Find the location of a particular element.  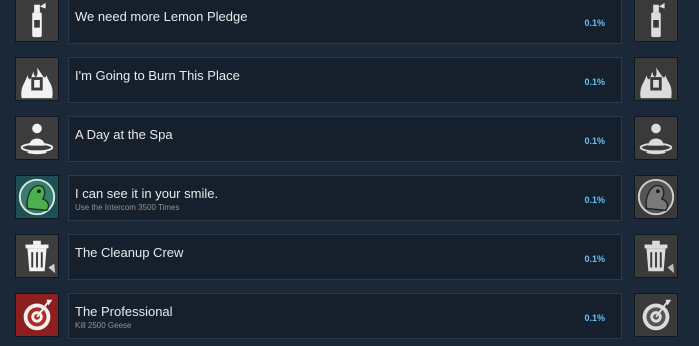

achievement-title: The Cleanup Crew is located at coordinates (129, 252).